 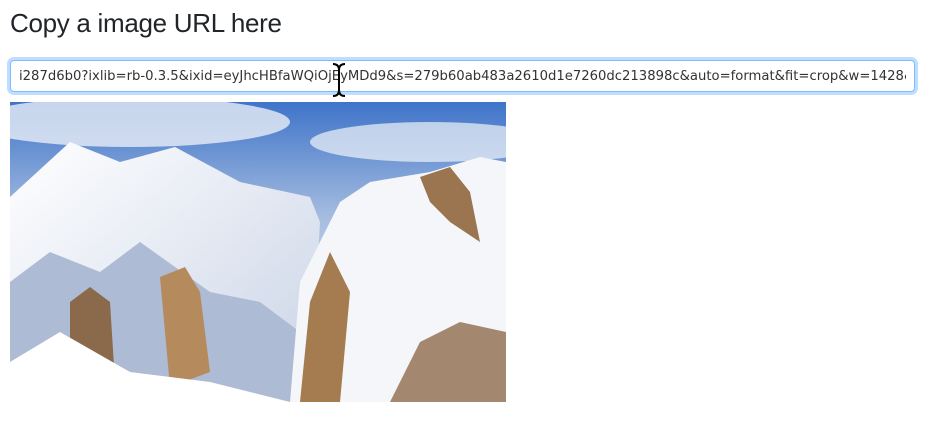 What do you see at coordinates (462, 76) in the screenshot?
I see `image-url-input` at bounding box center [462, 76].